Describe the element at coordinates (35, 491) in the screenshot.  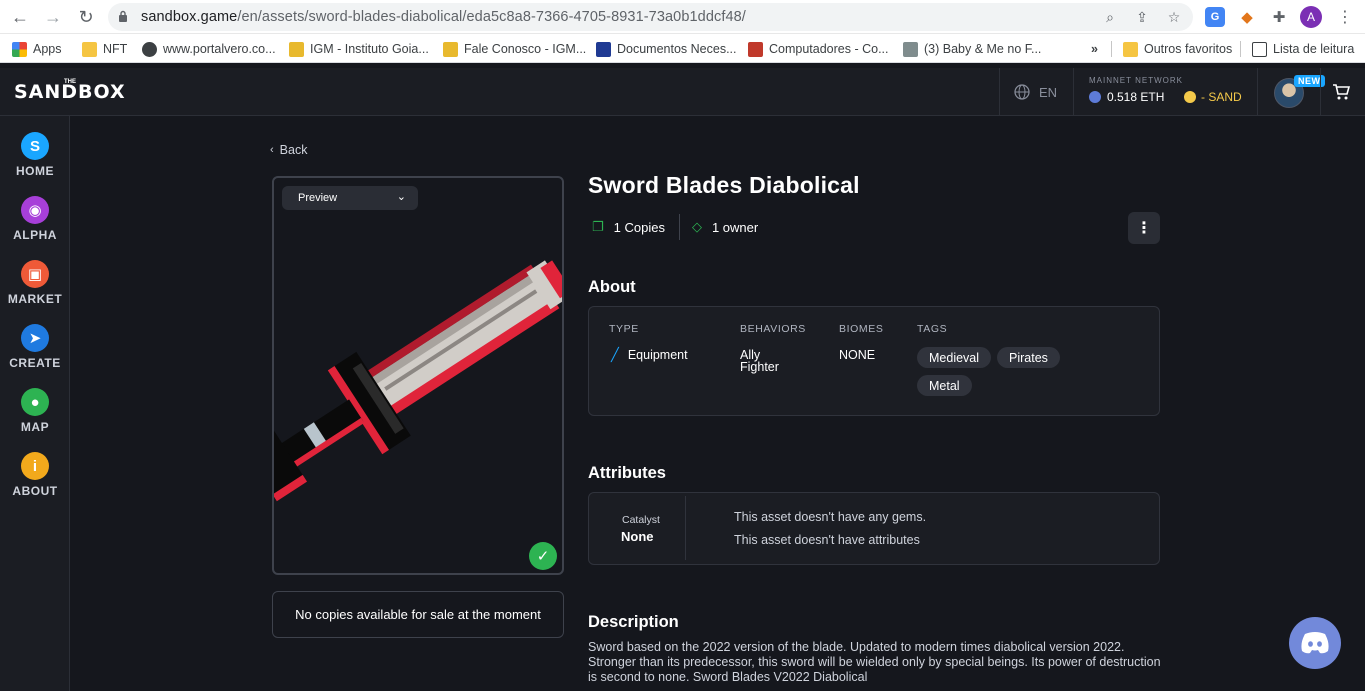
I see `sidebar-item-label: ABOUT` at that location.